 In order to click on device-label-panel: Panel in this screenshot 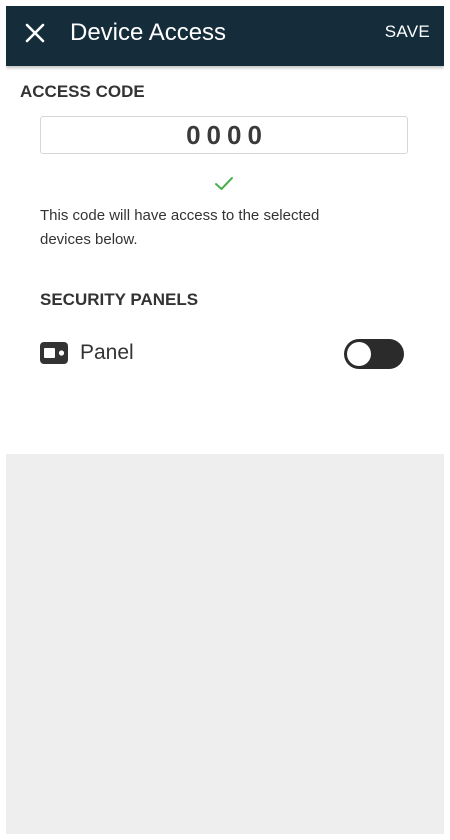, I will do `click(107, 352)`.